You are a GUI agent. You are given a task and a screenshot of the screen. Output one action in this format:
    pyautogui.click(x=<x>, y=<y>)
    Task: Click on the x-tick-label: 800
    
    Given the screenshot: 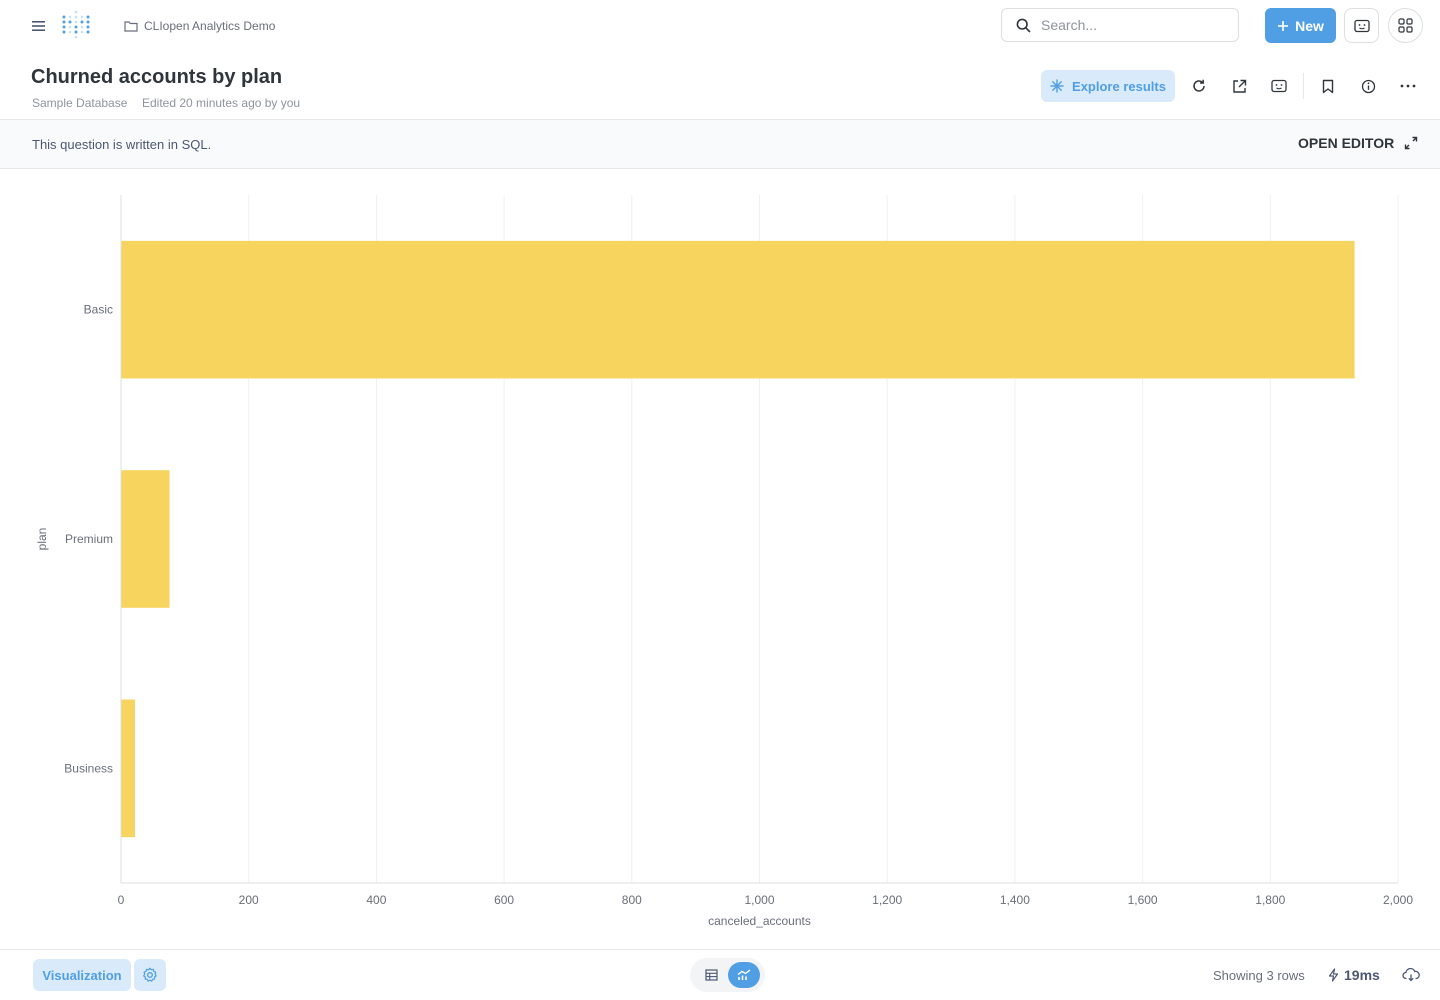 What is the action you would take?
    pyautogui.click(x=632, y=900)
    